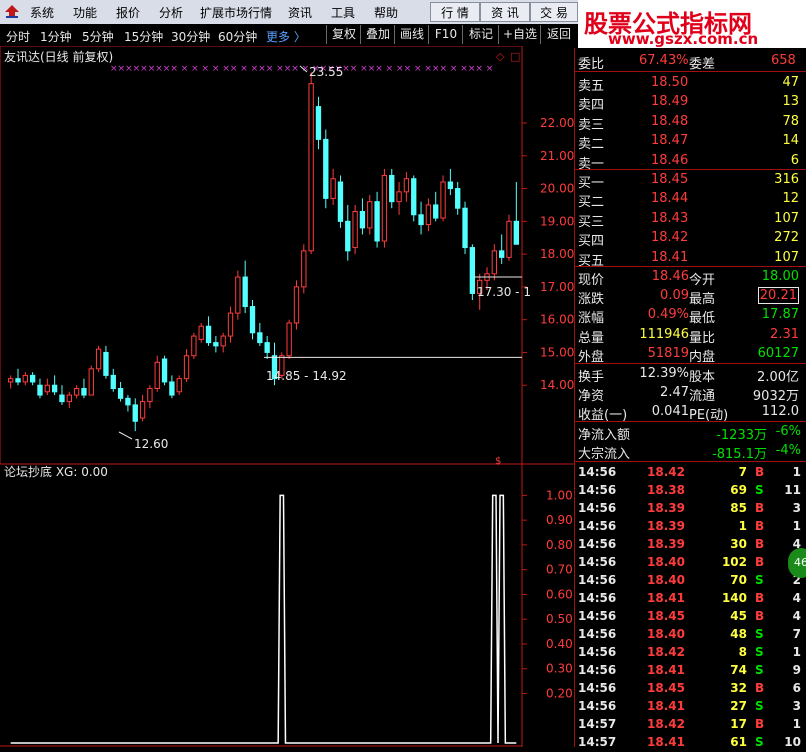 Image resolution: width=806 pixels, height=752 pixels. I want to click on tab-market-quotes: 行 情, so click(455, 12).